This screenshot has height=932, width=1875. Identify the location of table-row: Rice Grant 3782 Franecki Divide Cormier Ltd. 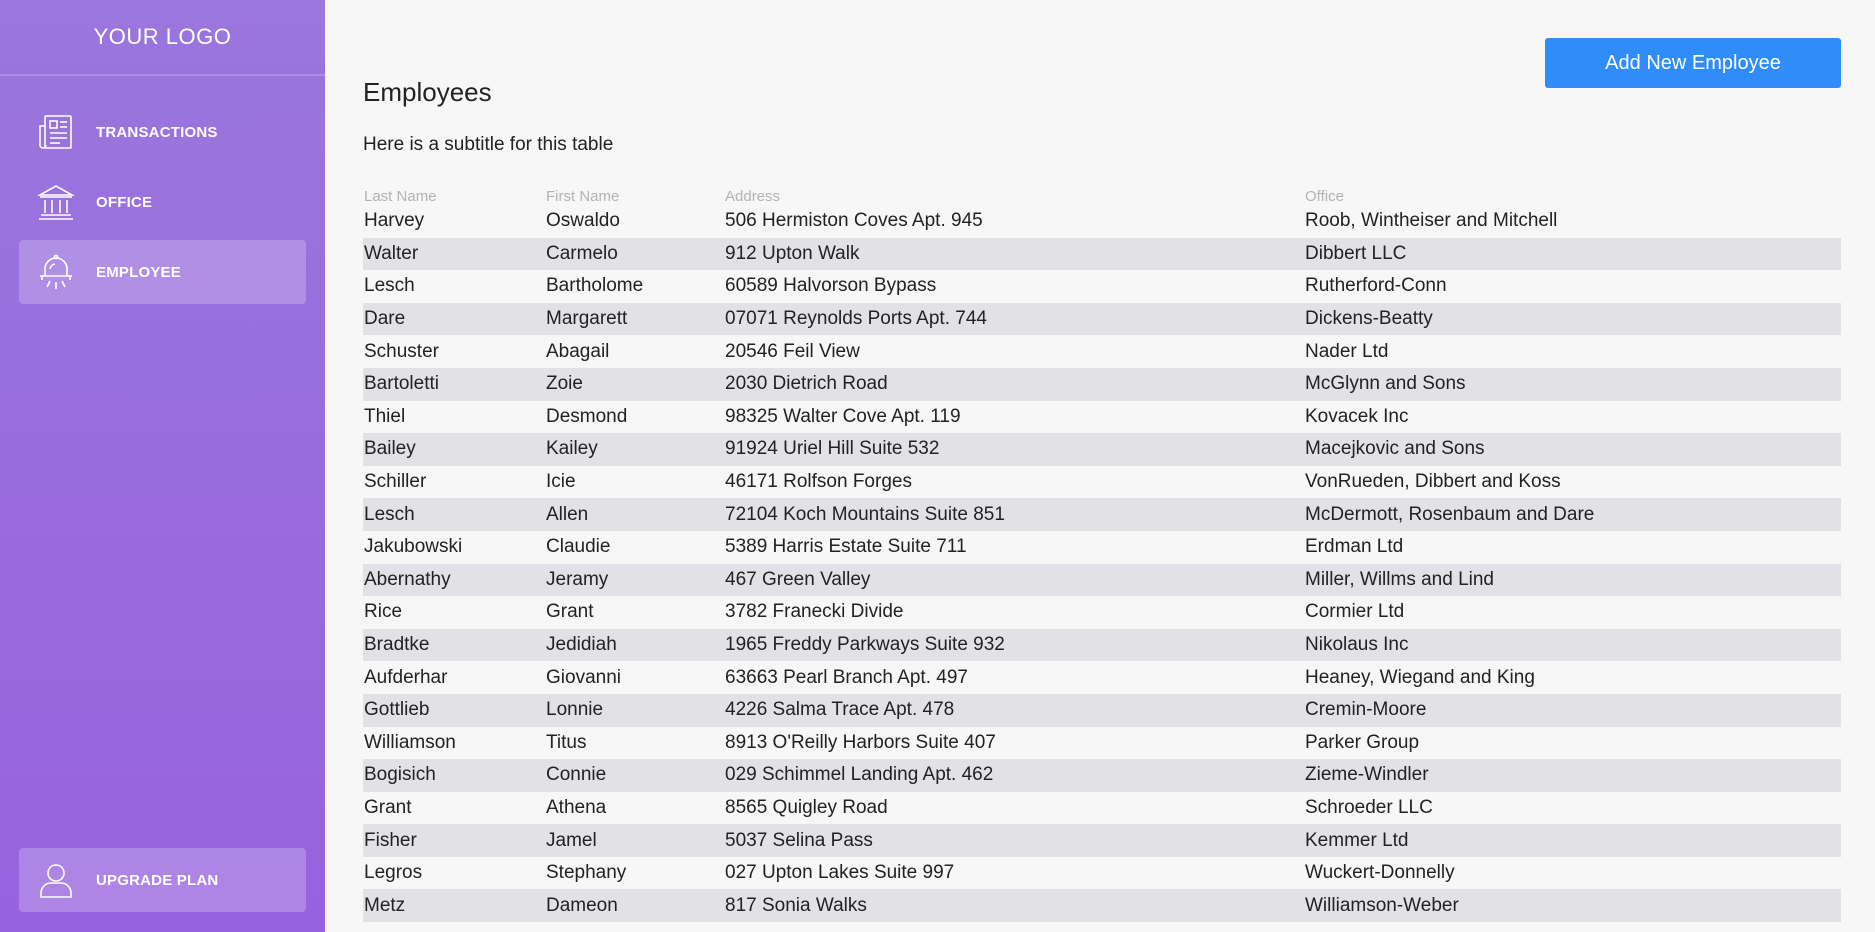
(1102, 612).